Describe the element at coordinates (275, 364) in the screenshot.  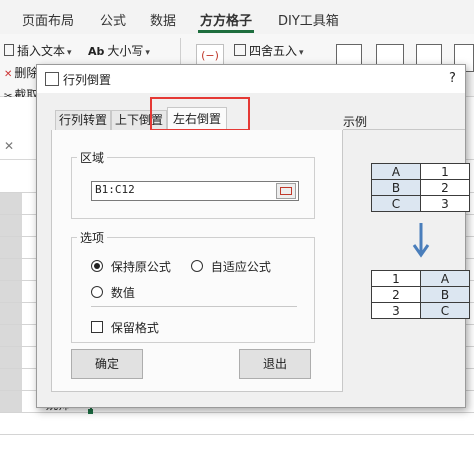
I see `exit-button: 退出` at that location.